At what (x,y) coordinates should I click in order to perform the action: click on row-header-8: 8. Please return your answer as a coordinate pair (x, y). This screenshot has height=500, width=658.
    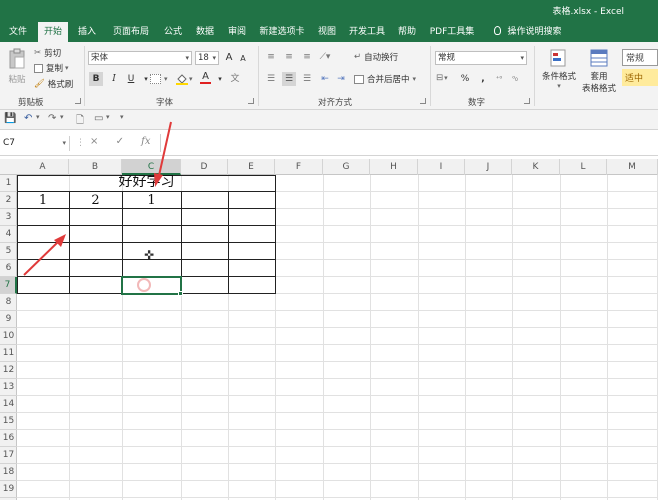
    Looking at the image, I should click on (8, 302).